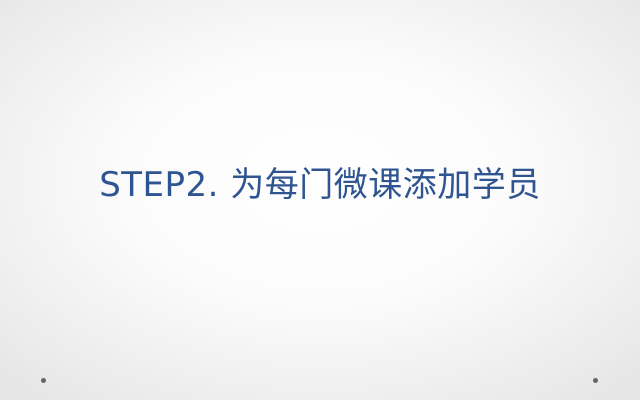 Image resolution: width=640 pixels, height=400 pixels. Describe the element at coordinates (320, 185) in the screenshot. I see `slide-title: STEP2. 为每门微课添加学员` at that location.